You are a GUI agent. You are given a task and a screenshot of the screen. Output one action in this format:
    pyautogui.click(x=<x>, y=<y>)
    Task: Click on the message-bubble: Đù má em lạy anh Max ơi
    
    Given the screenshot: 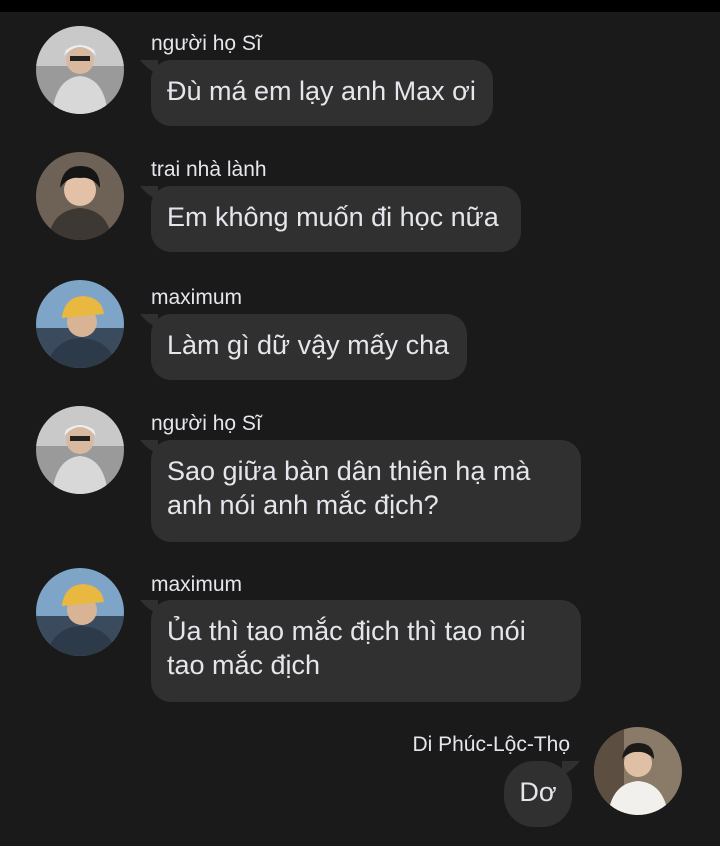 What is the action you would take?
    pyautogui.click(x=322, y=93)
    